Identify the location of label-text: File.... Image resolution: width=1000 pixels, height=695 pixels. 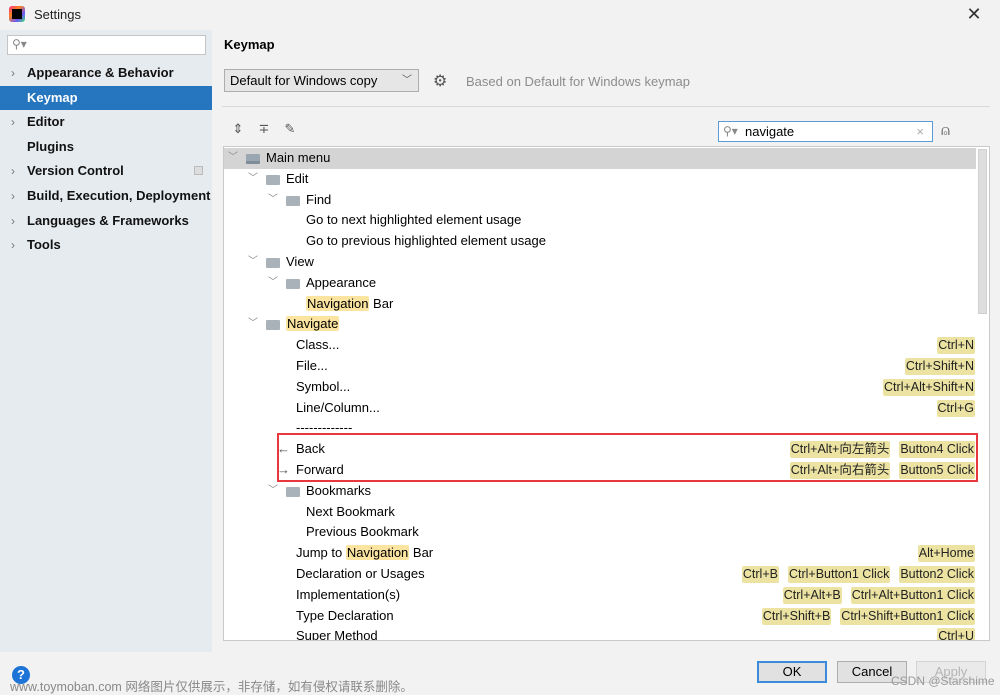
(312, 365).